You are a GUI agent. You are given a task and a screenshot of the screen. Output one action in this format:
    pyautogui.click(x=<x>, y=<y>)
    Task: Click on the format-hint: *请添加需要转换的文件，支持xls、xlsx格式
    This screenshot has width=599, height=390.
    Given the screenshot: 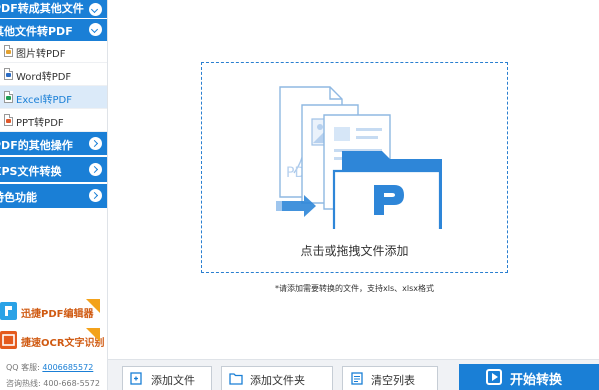 What is the action you would take?
    pyautogui.click(x=354, y=288)
    